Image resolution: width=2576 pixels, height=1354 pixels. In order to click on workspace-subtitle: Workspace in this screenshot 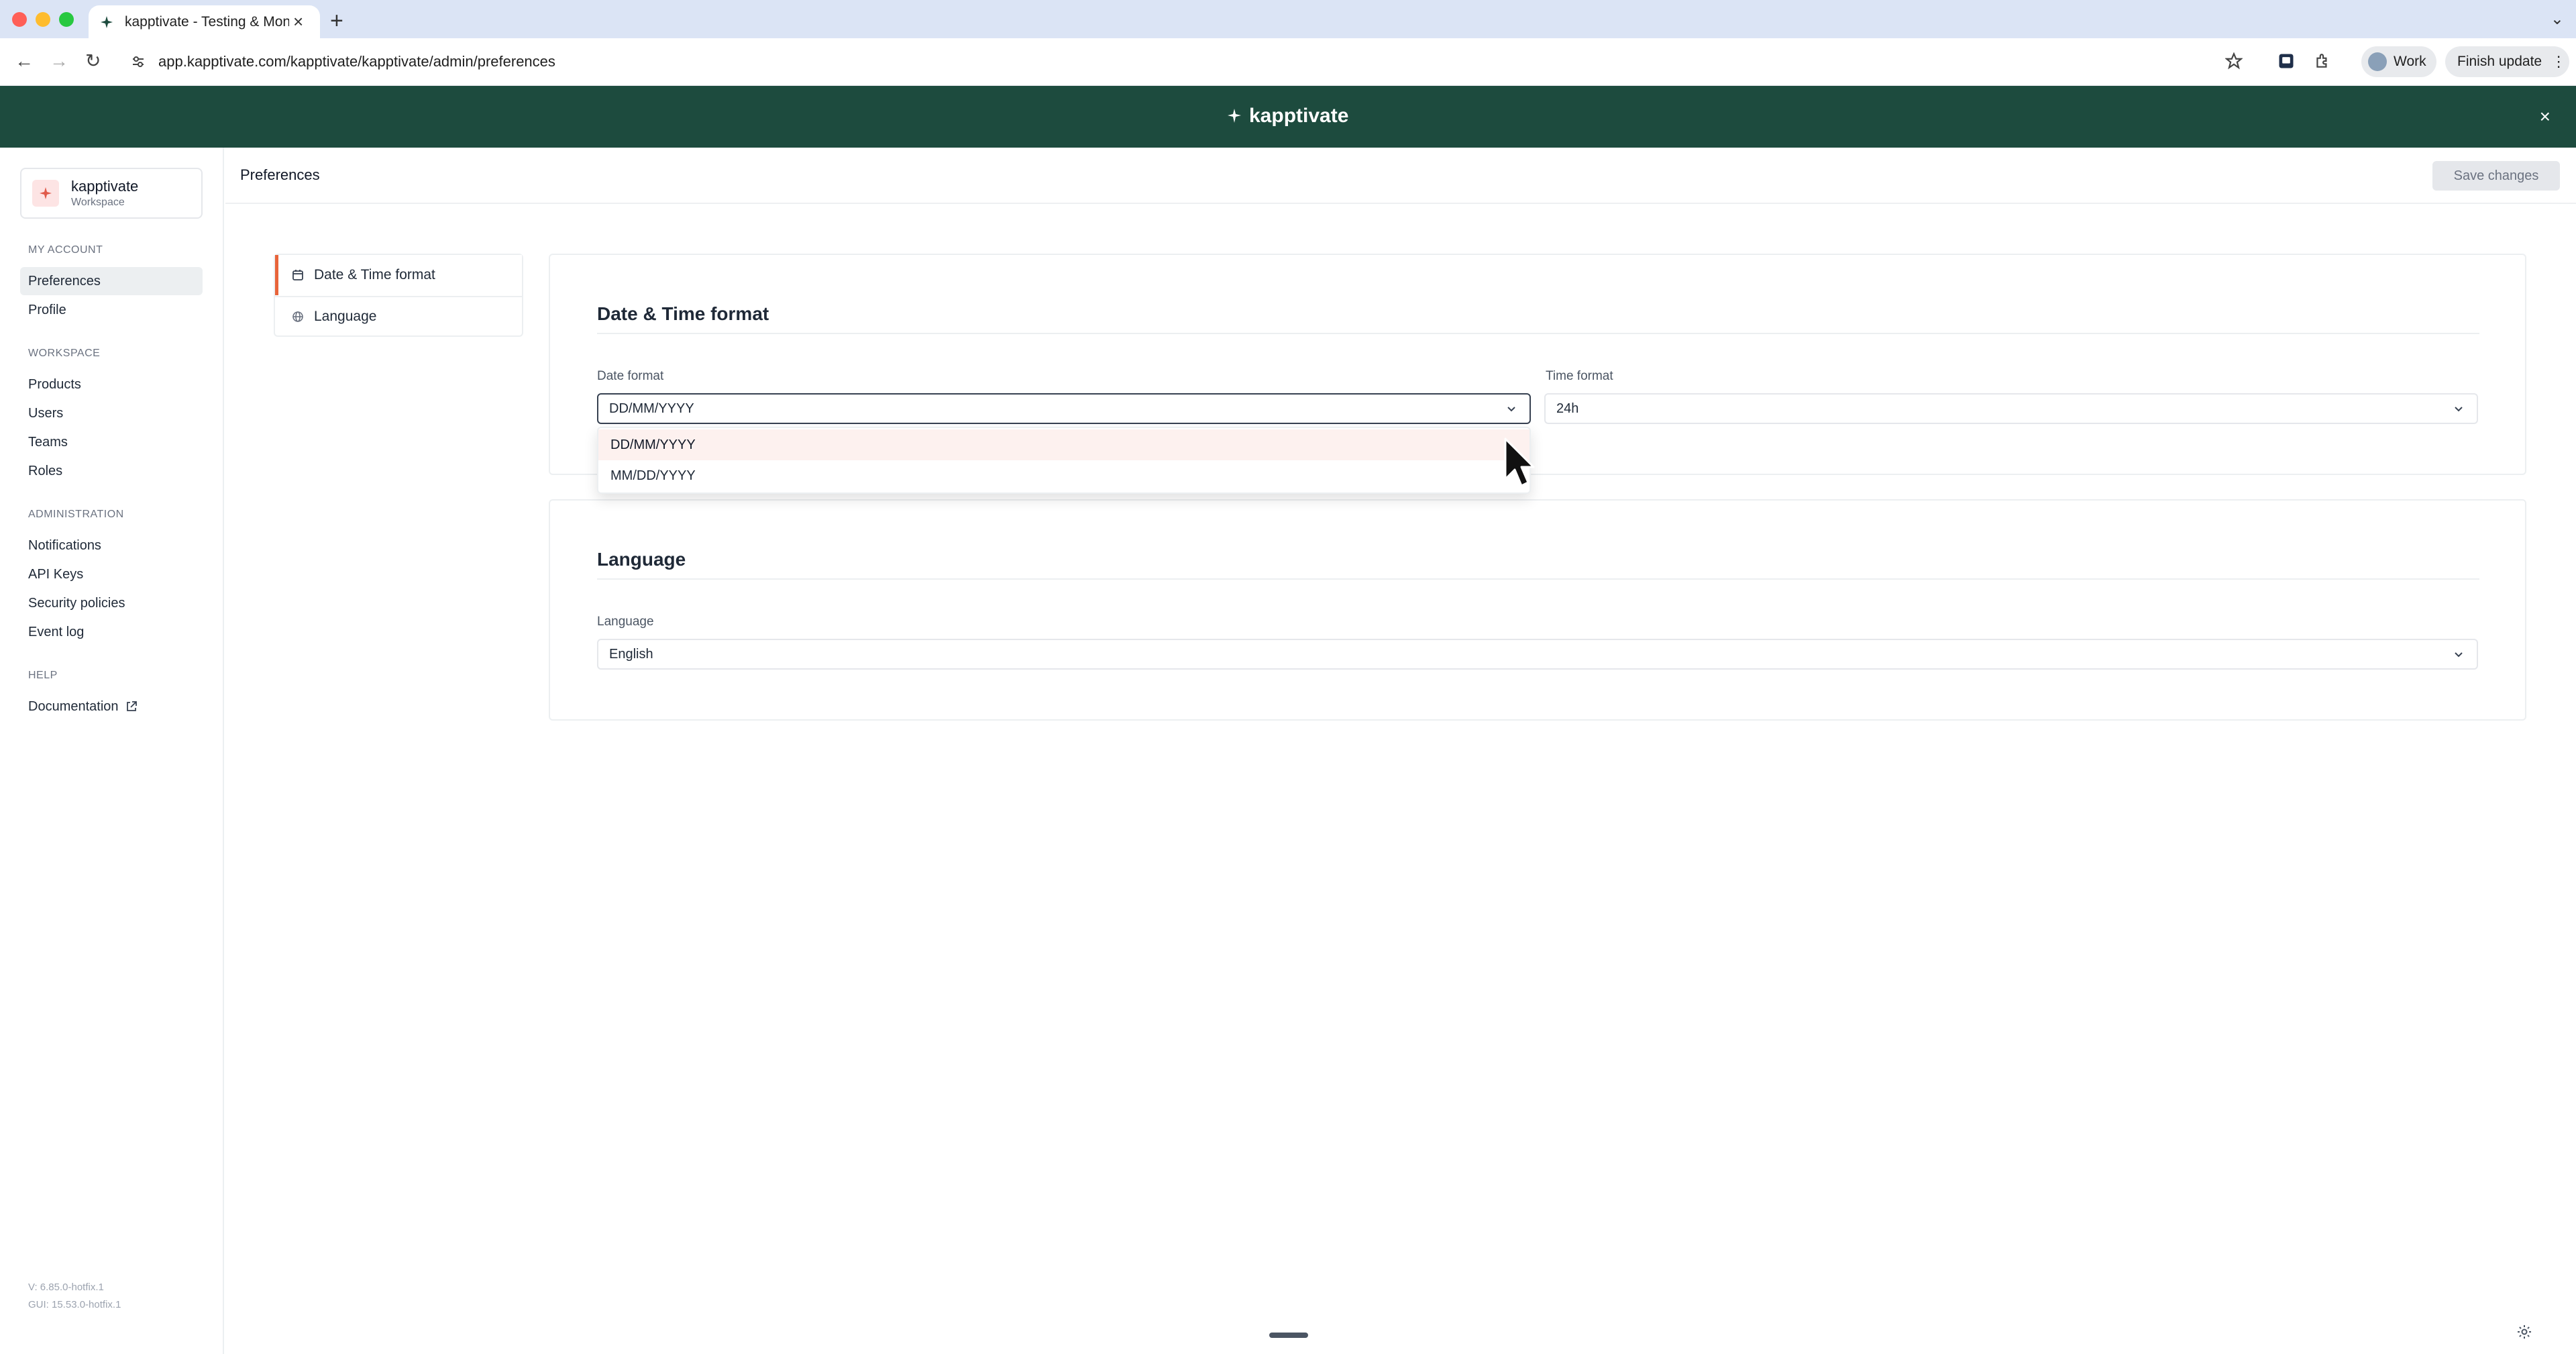, I will do `click(98, 203)`.